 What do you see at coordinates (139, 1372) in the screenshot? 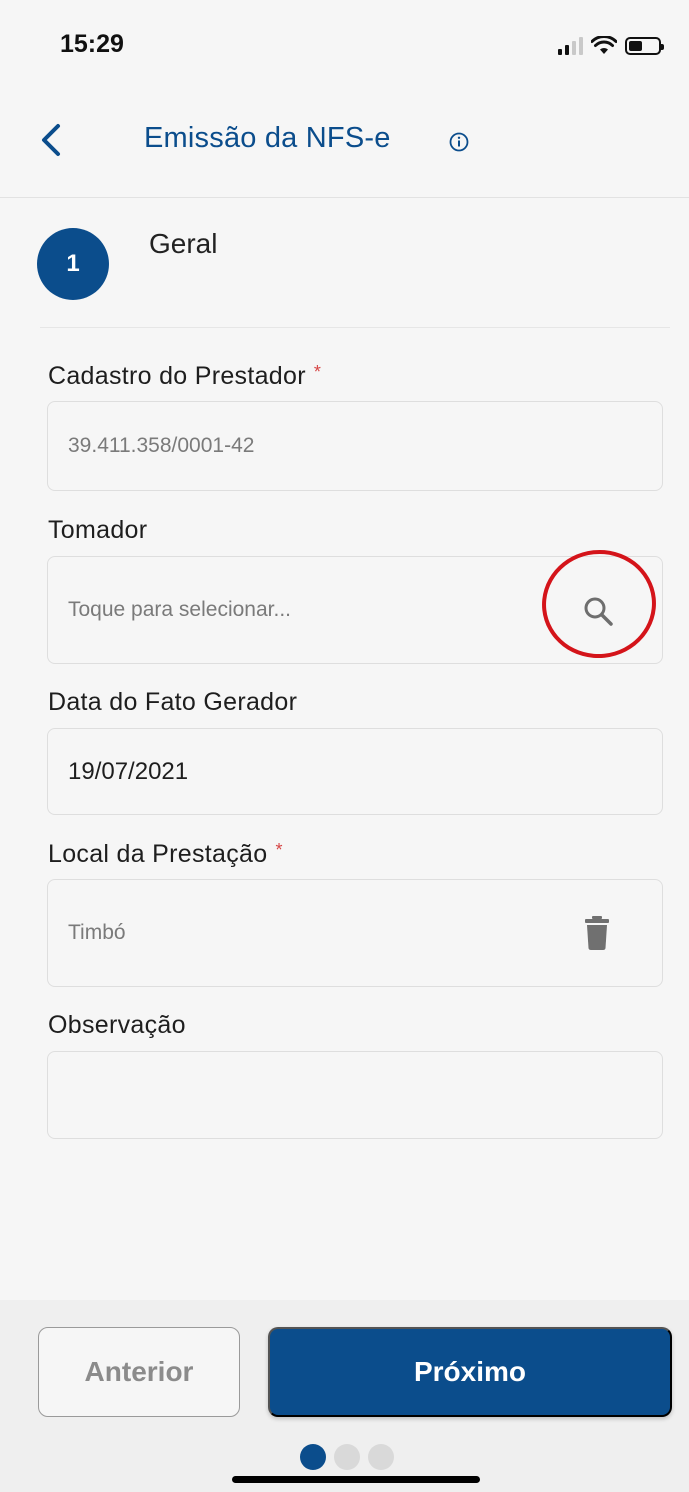
I see `previous-button: Anterior` at bounding box center [139, 1372].